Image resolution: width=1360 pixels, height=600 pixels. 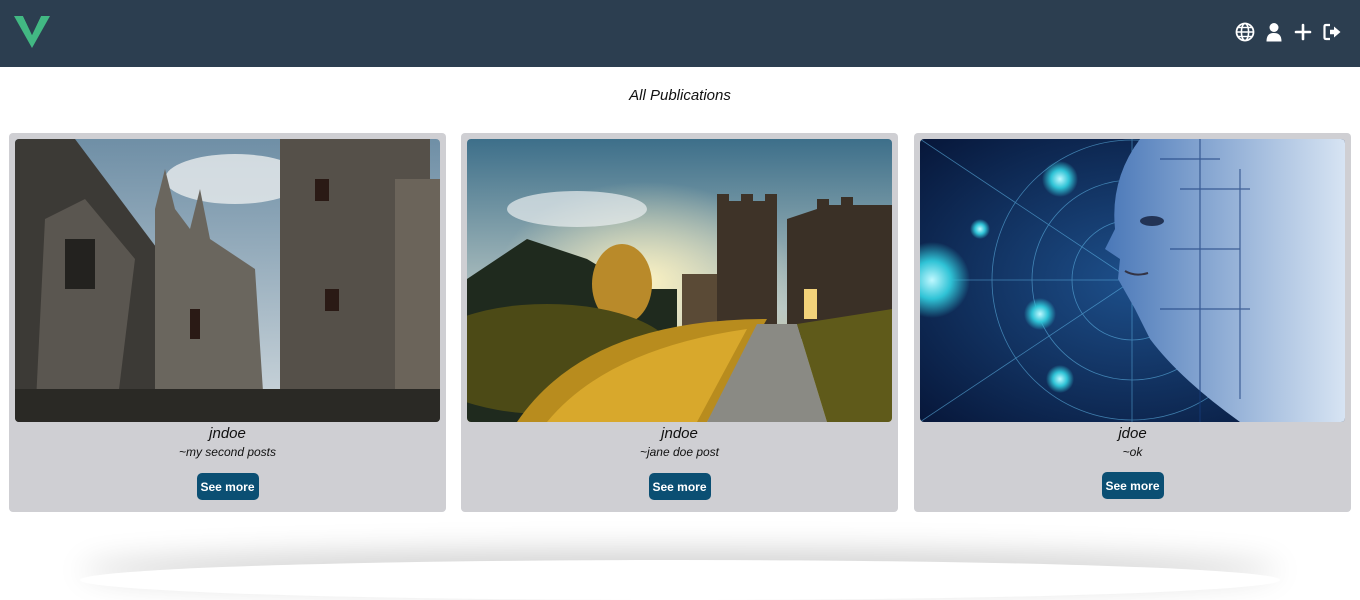 I want to click on vue-logo-icon, so click(x=32, y=32).